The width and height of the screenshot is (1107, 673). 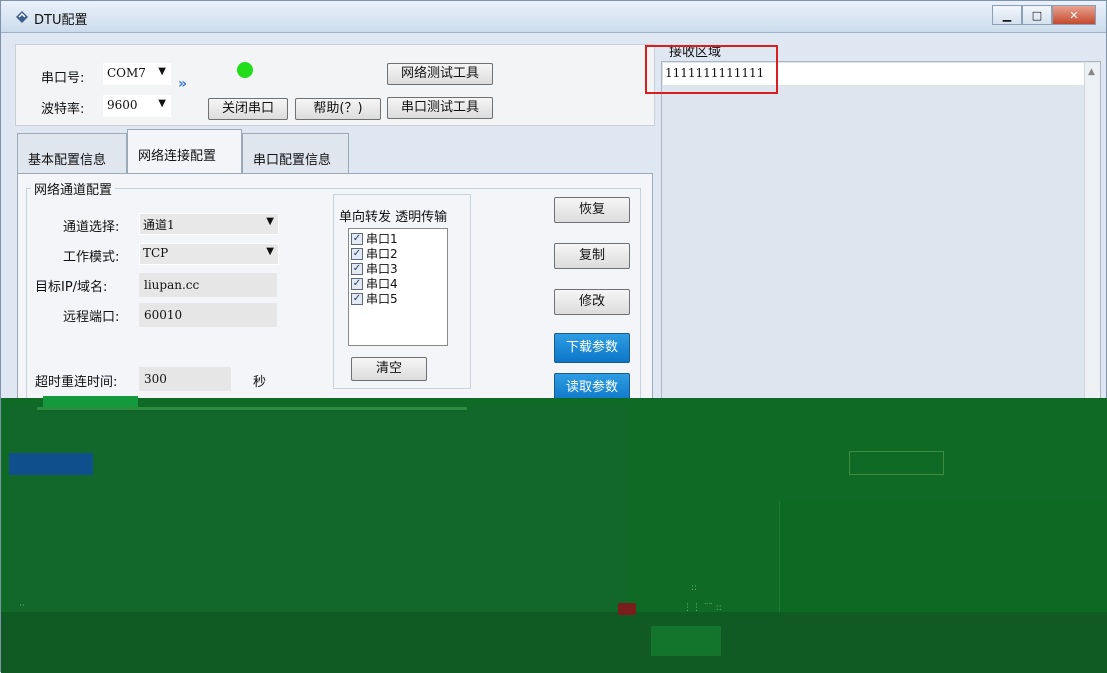 I want to click on serial-test-button: 串口测试工具, so click(x=440, y=108).